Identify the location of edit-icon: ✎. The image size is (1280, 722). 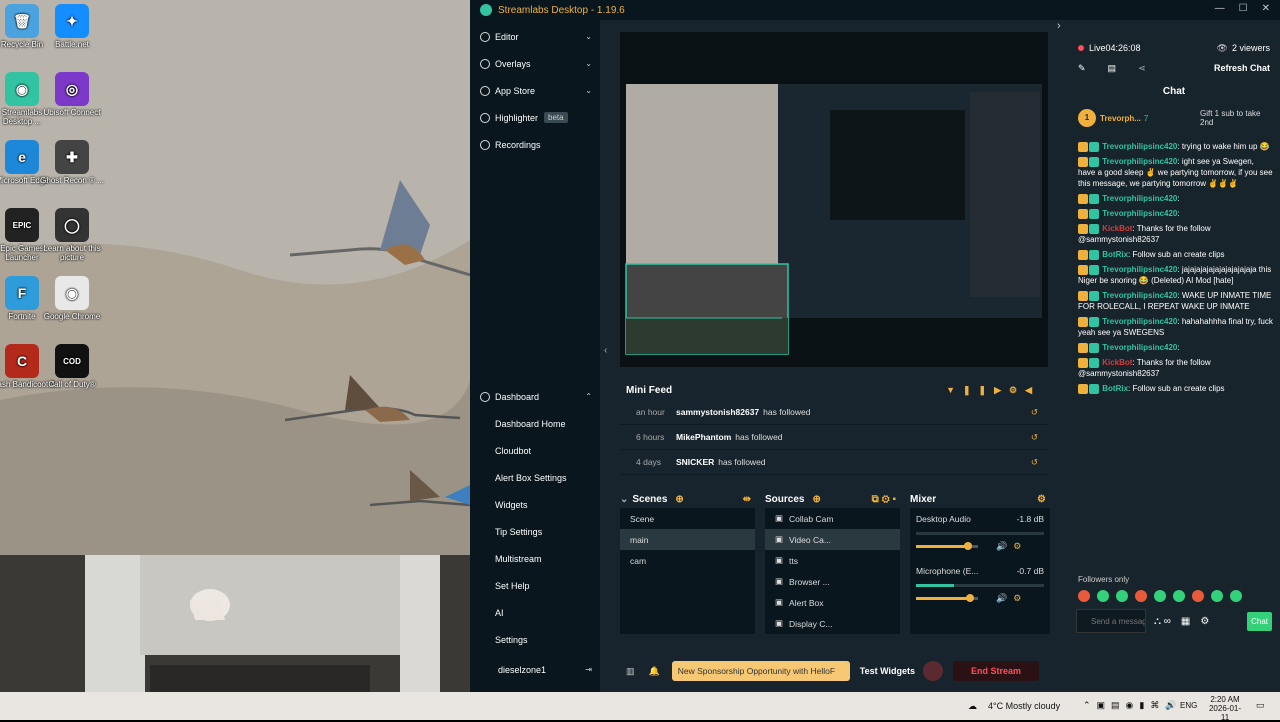
(1082, 68).